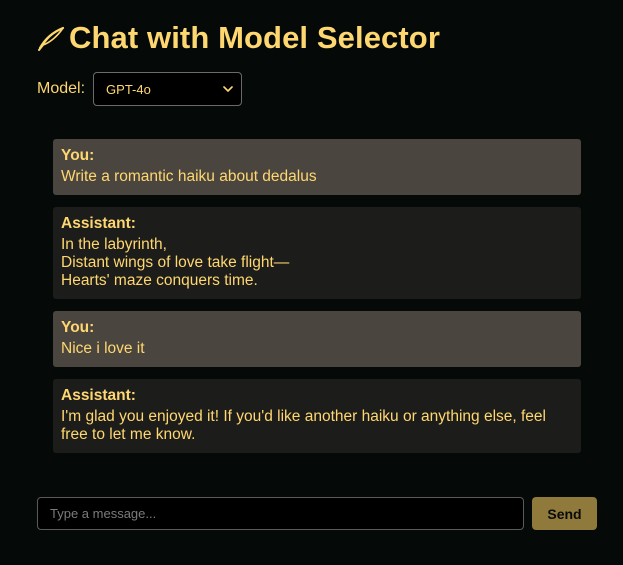  Describe the element at coordinates (317, 339) in the screenshot. I see `message-user: You: Nice i love it` at that location.